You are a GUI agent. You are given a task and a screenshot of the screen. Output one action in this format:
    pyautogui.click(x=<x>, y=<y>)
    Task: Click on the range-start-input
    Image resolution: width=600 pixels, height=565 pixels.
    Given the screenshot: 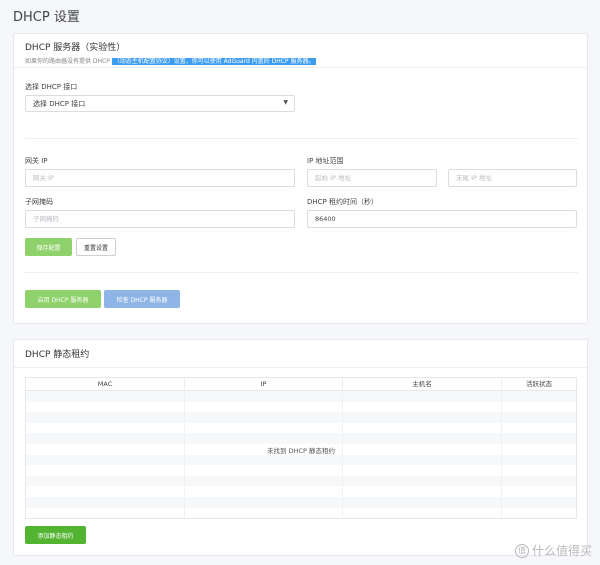 What is the action you would take?
    pyautogui.click(x=372, y=178)
    